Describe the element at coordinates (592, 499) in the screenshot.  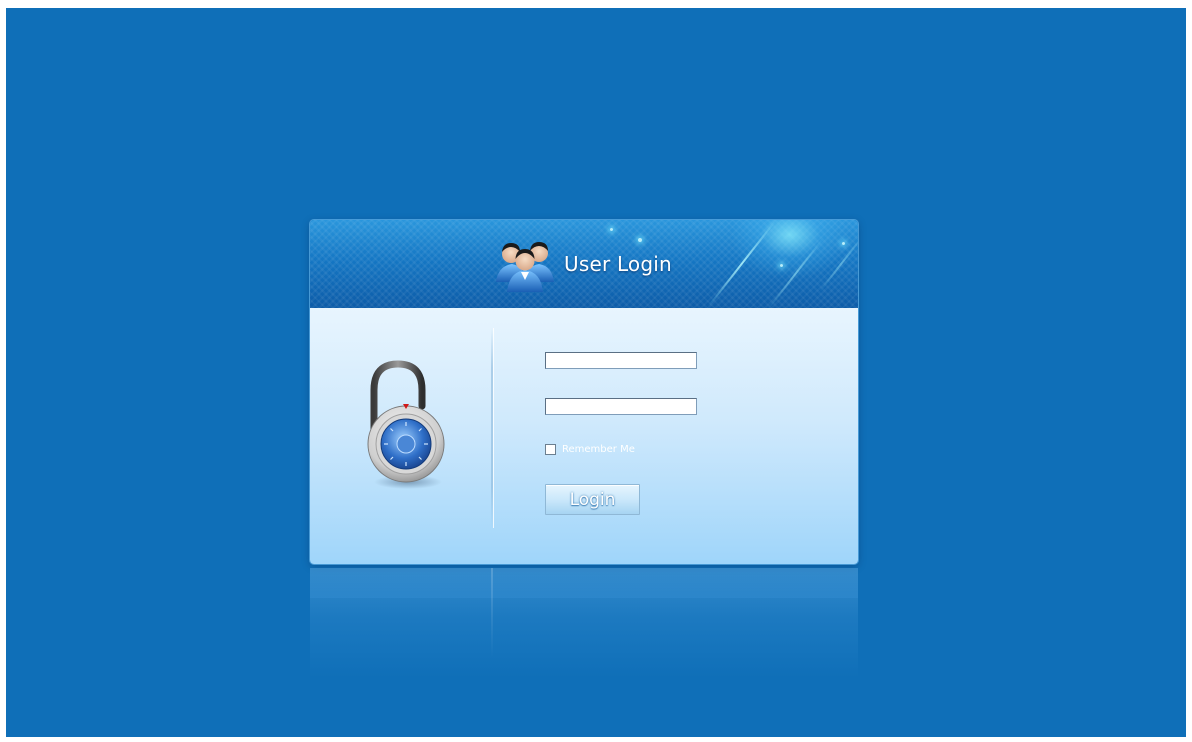
I see `login-button: Login` at that location.